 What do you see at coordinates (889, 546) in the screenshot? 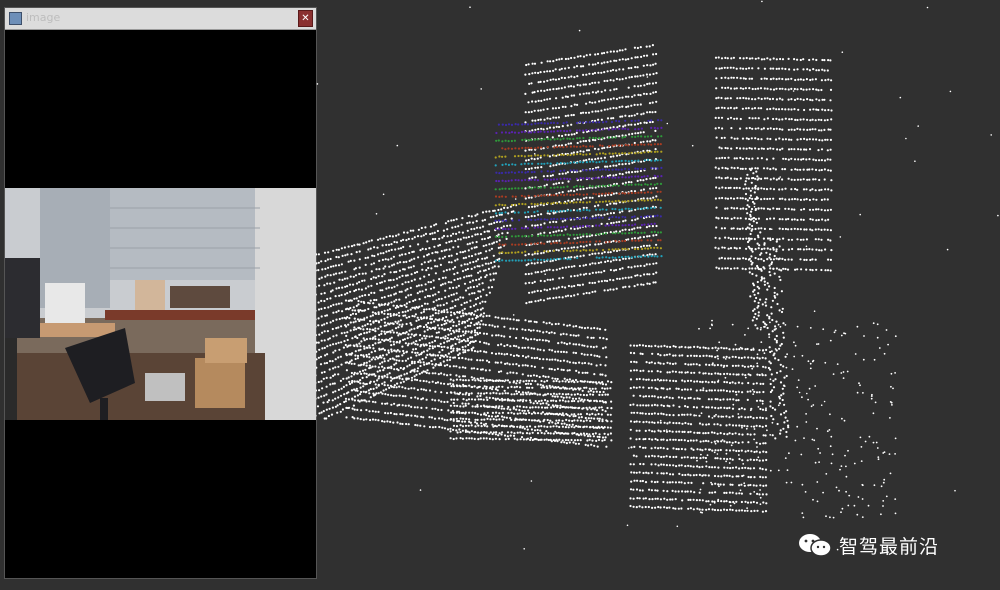
I see `watermark-text: 智驾最前沿` at bounding box center [889, 546].